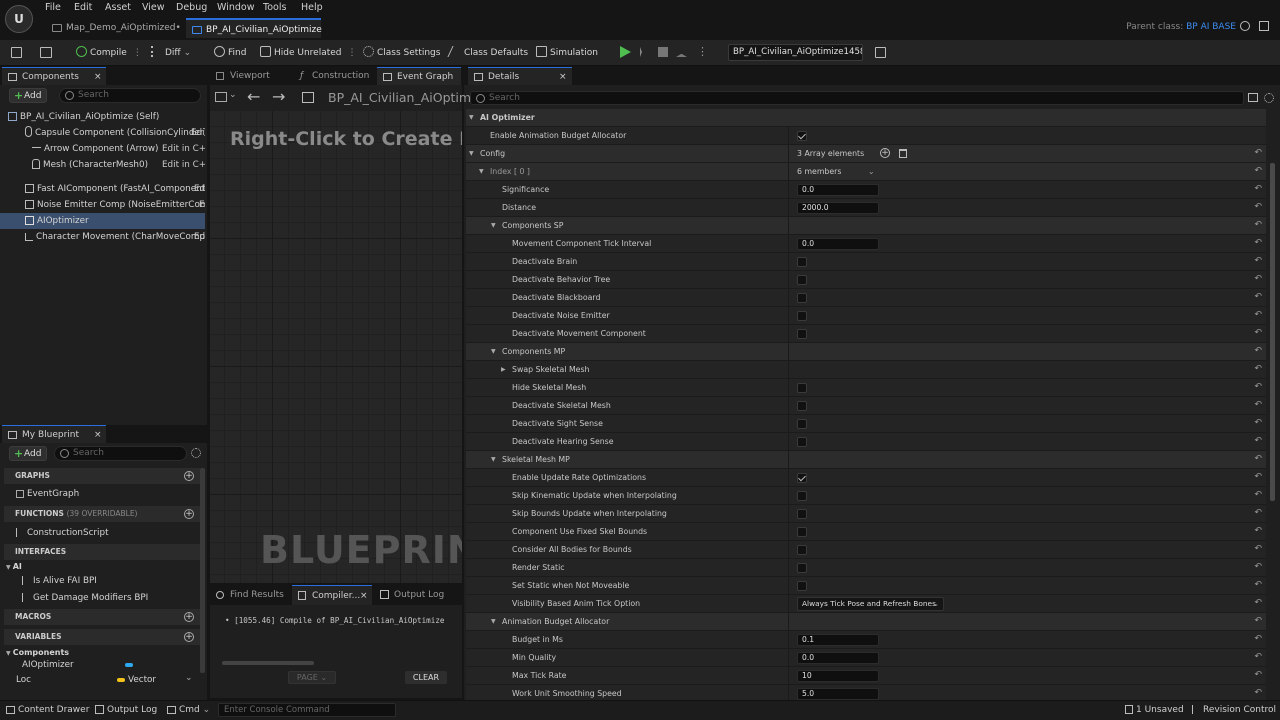 This screenshot has height=720, width=1280. Describe the element at coordinates (14, 566) in the screenshot. I see `interface-category-ai: ▼ AI` at that location.